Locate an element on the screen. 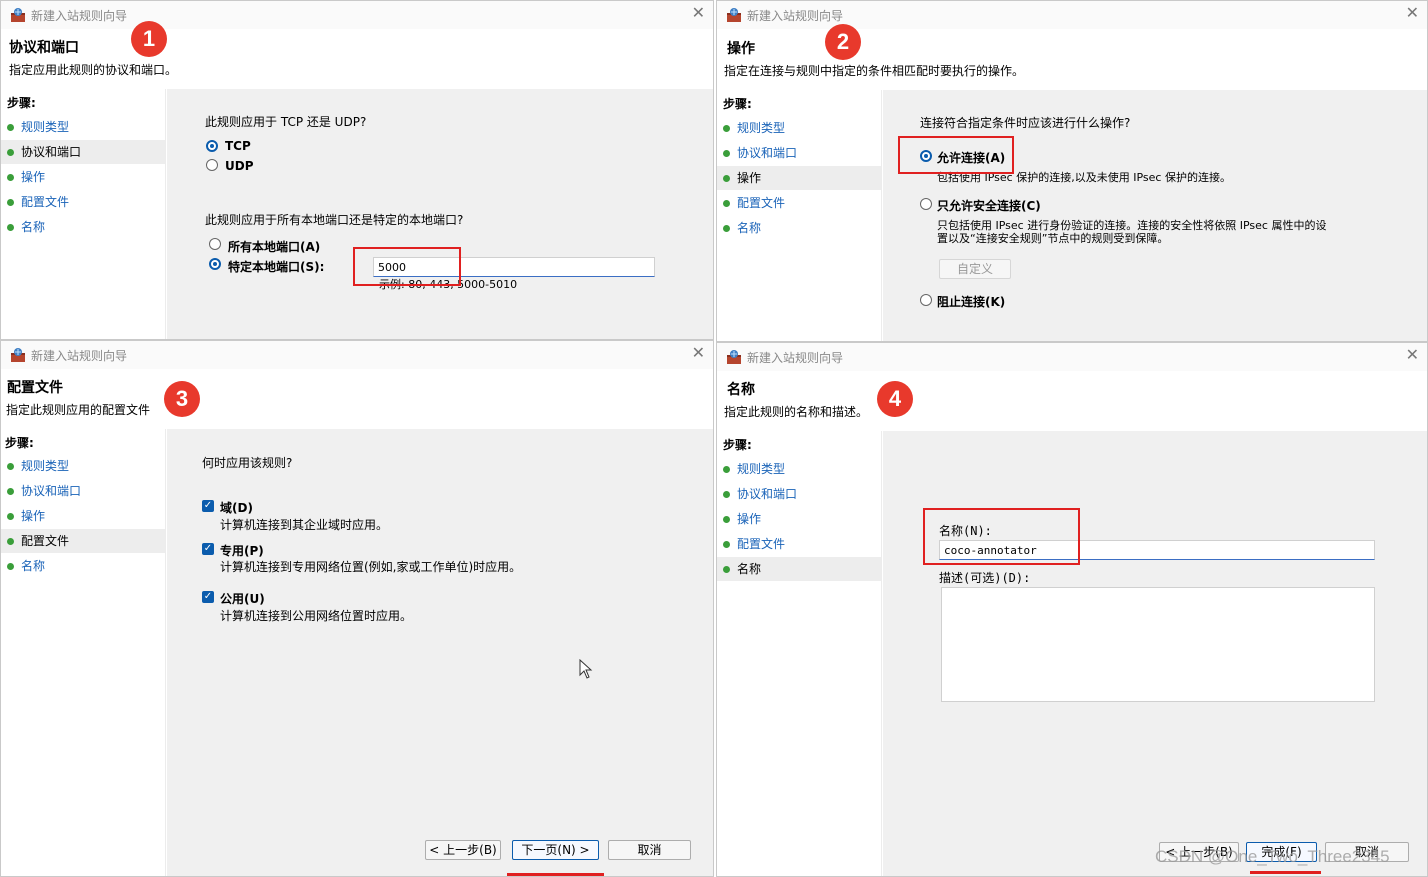  label-udp: UDP is located at coordinates (239, 166).